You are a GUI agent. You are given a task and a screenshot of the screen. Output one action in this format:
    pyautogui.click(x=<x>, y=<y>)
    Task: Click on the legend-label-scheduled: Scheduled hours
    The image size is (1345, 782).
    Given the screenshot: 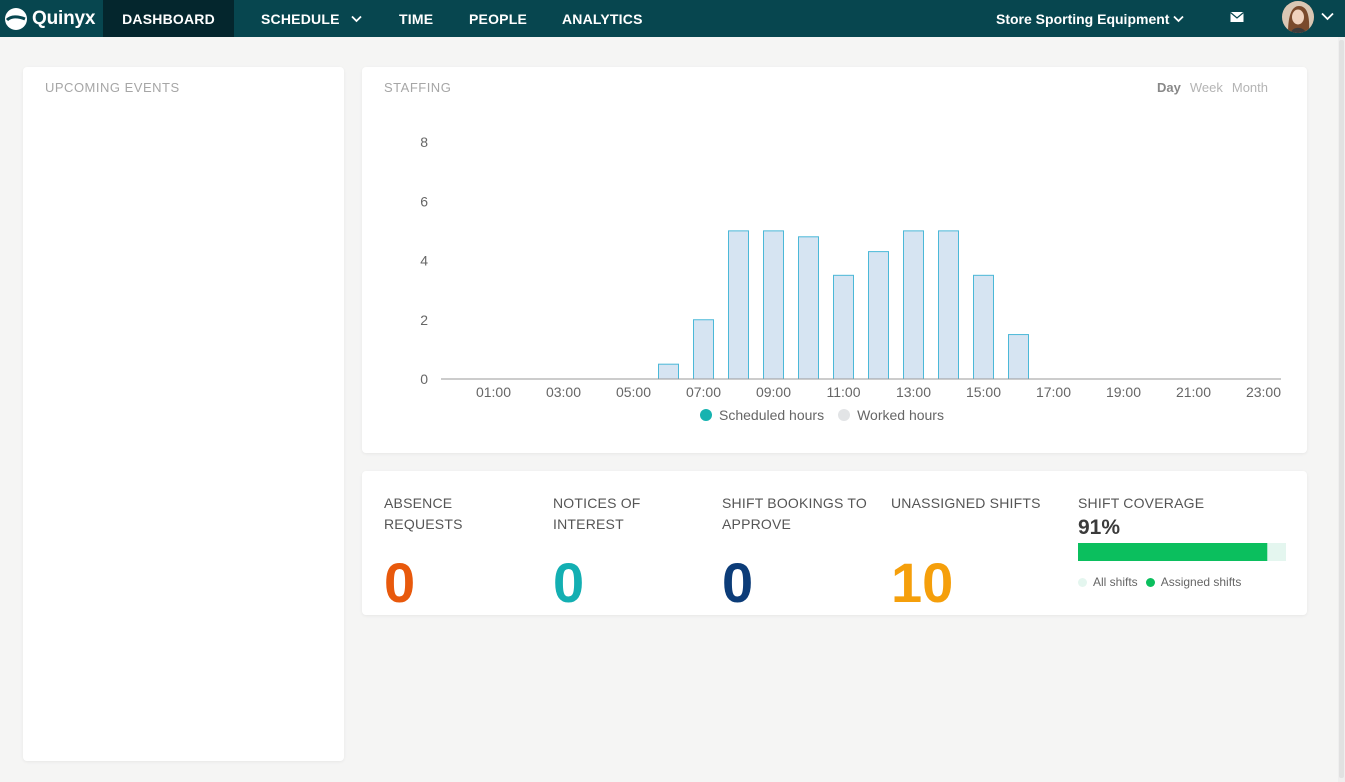 What is the action you would take?
    pyautogui.click(x=772, y=415)
    